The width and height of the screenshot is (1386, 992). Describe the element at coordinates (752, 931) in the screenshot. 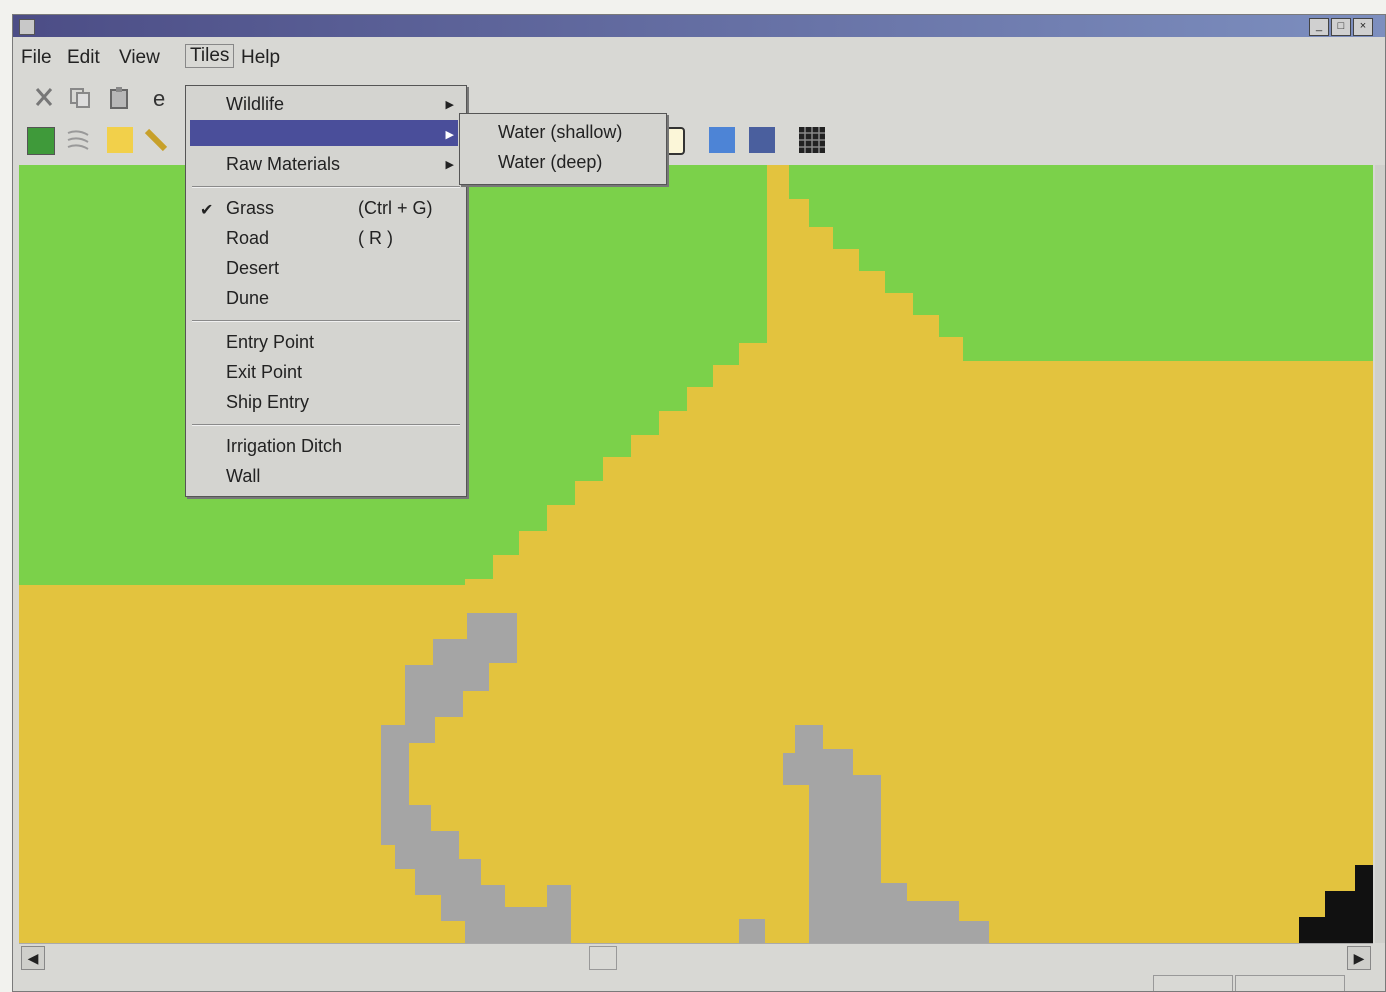

I see `rock-tile` at that location.